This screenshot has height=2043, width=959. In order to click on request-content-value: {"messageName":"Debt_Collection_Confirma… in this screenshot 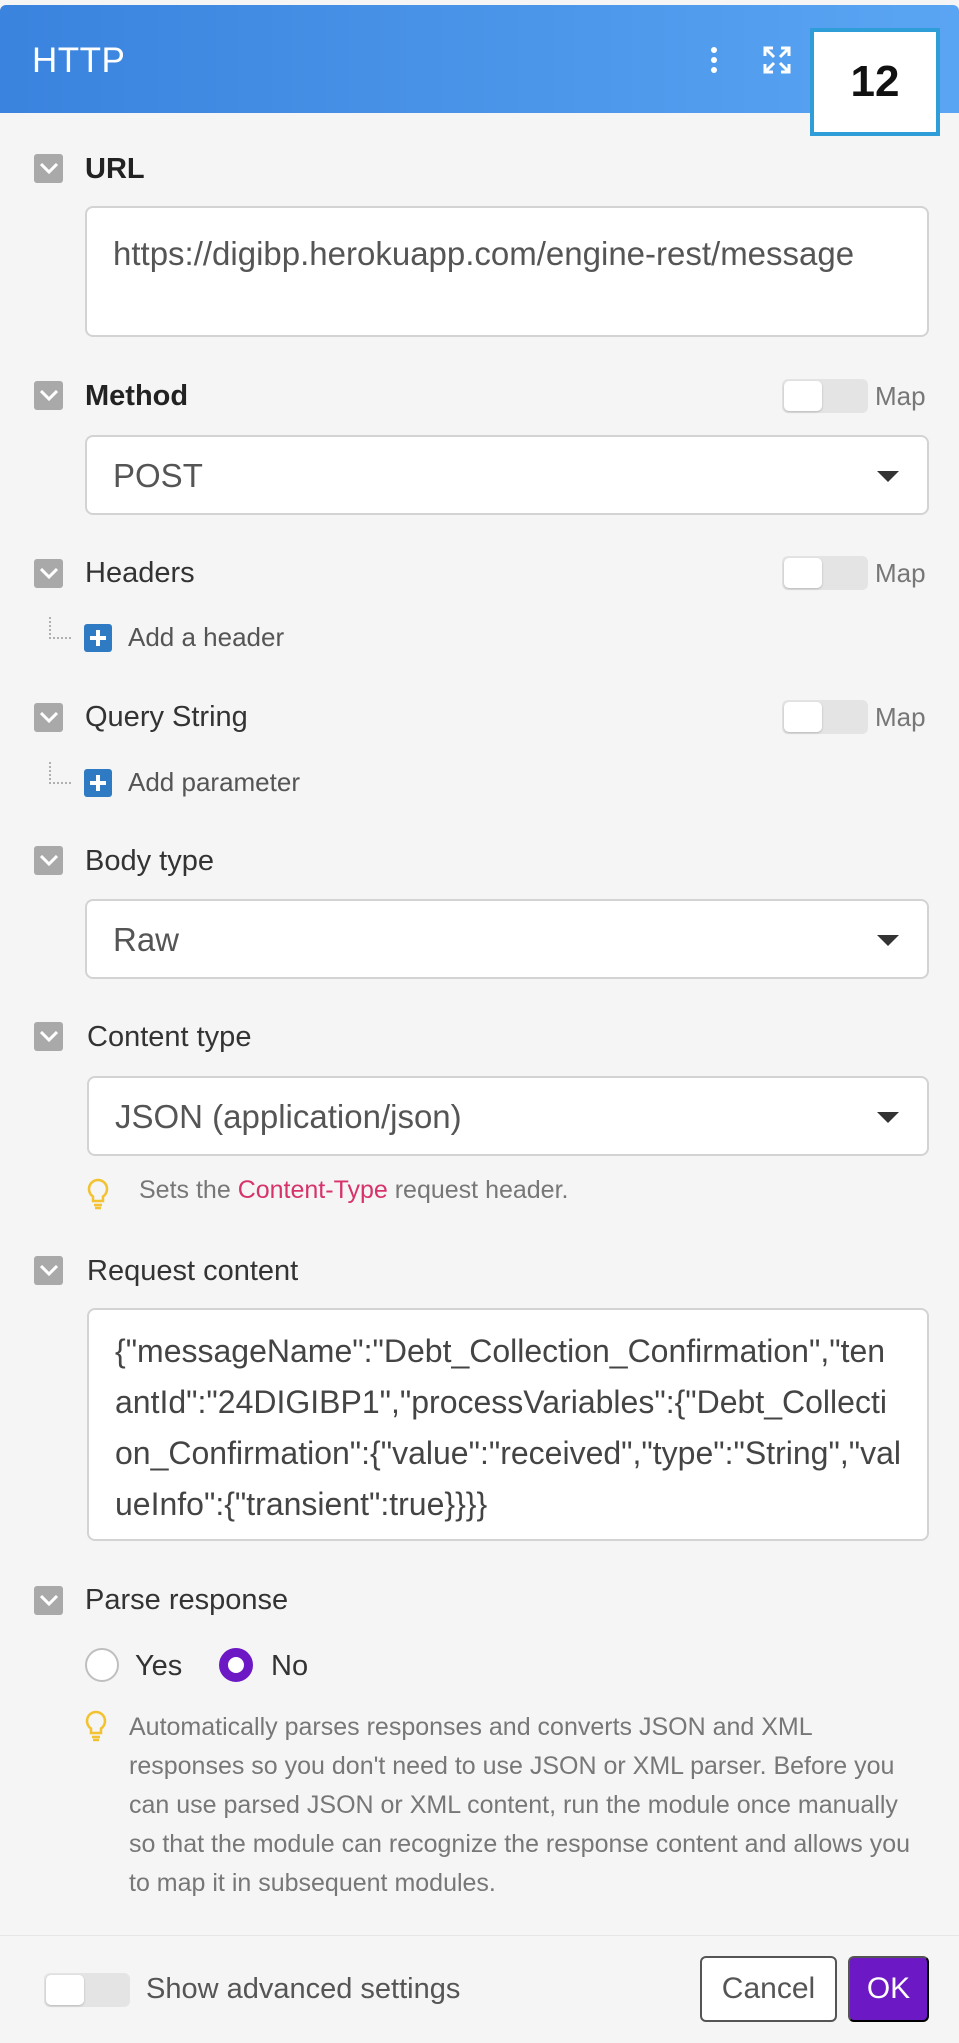, I will do `click(508, 1427)`.